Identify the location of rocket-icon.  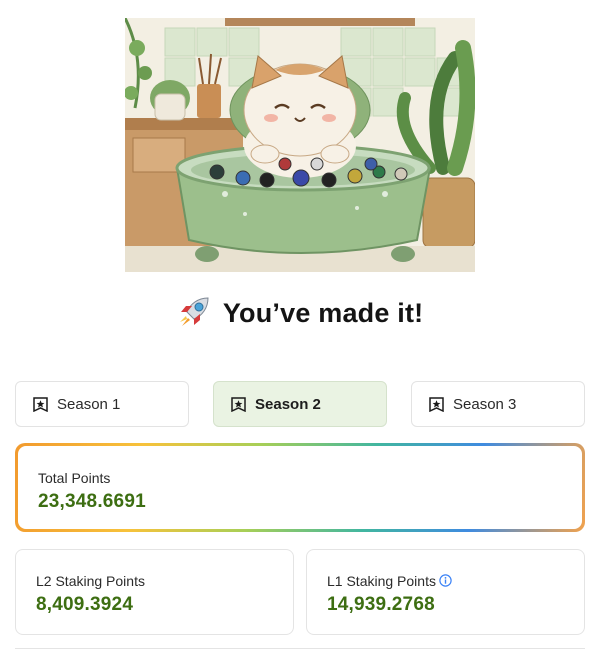
(195, 312).